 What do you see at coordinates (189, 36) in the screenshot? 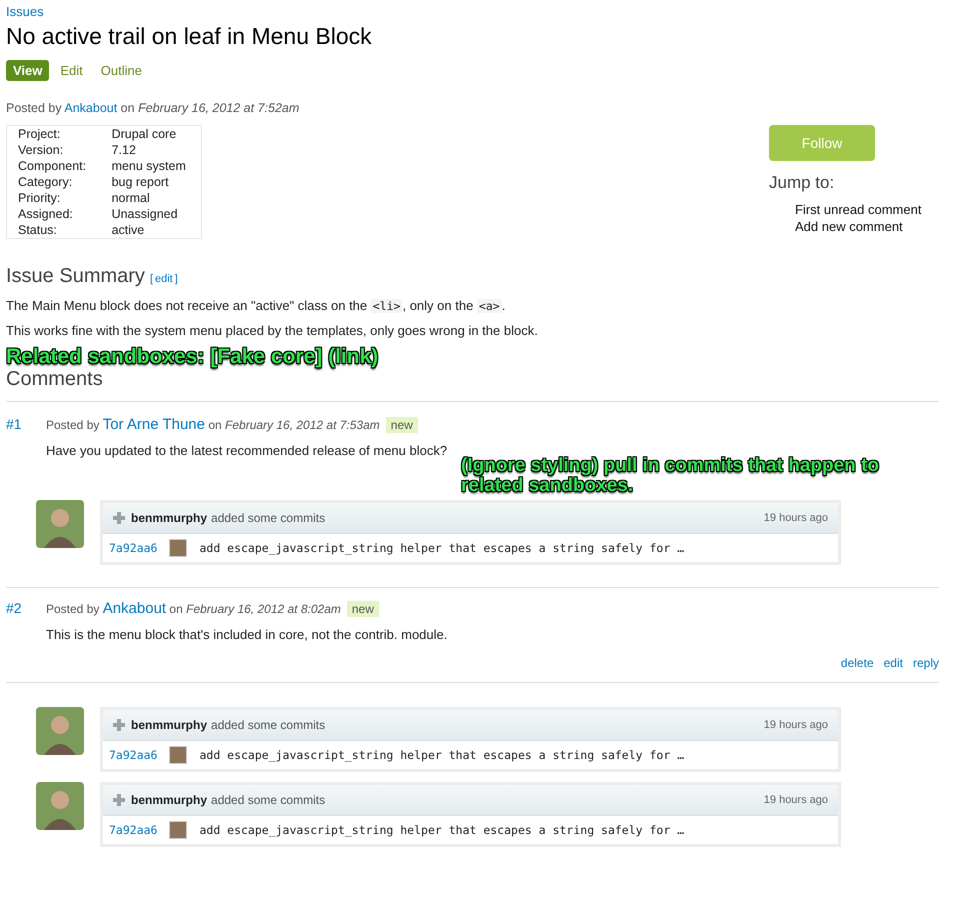
I see `page-title: No active trail on leaf in Menu Block` at bounding box center [189, 36].